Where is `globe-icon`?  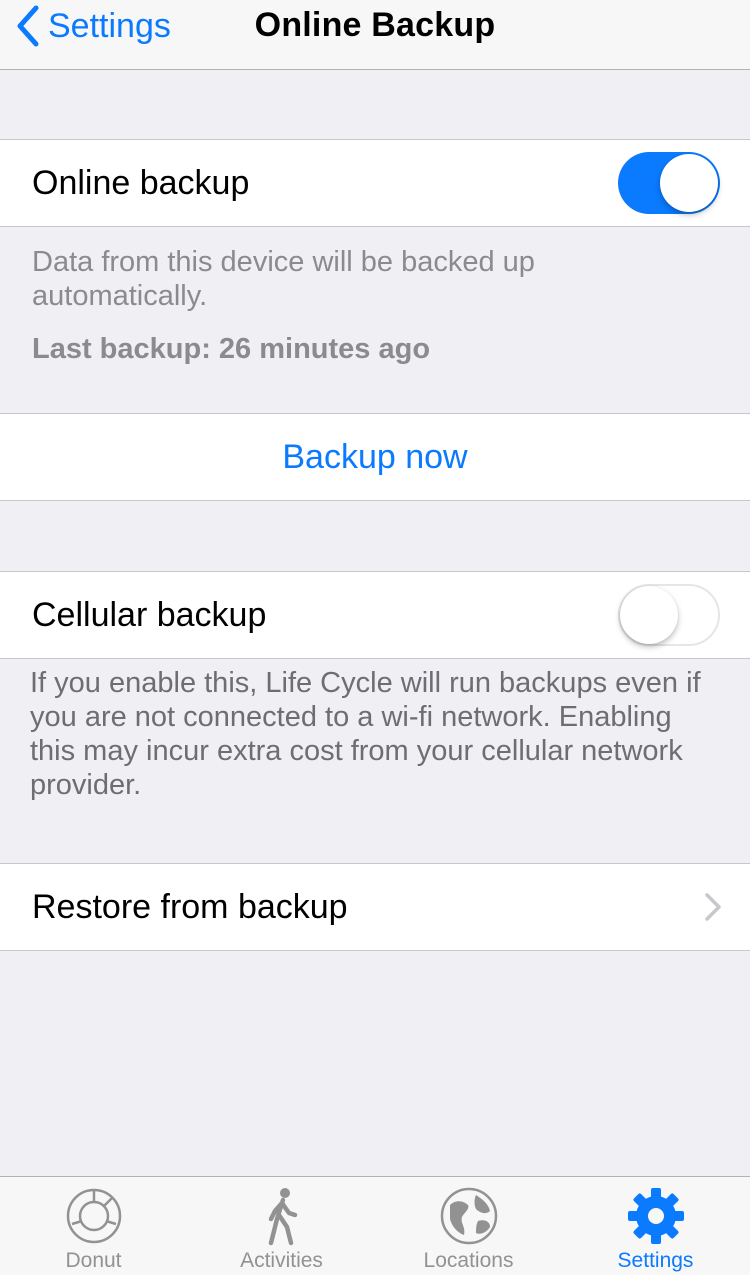
globe-icon is located at coordinates (468, 1216).